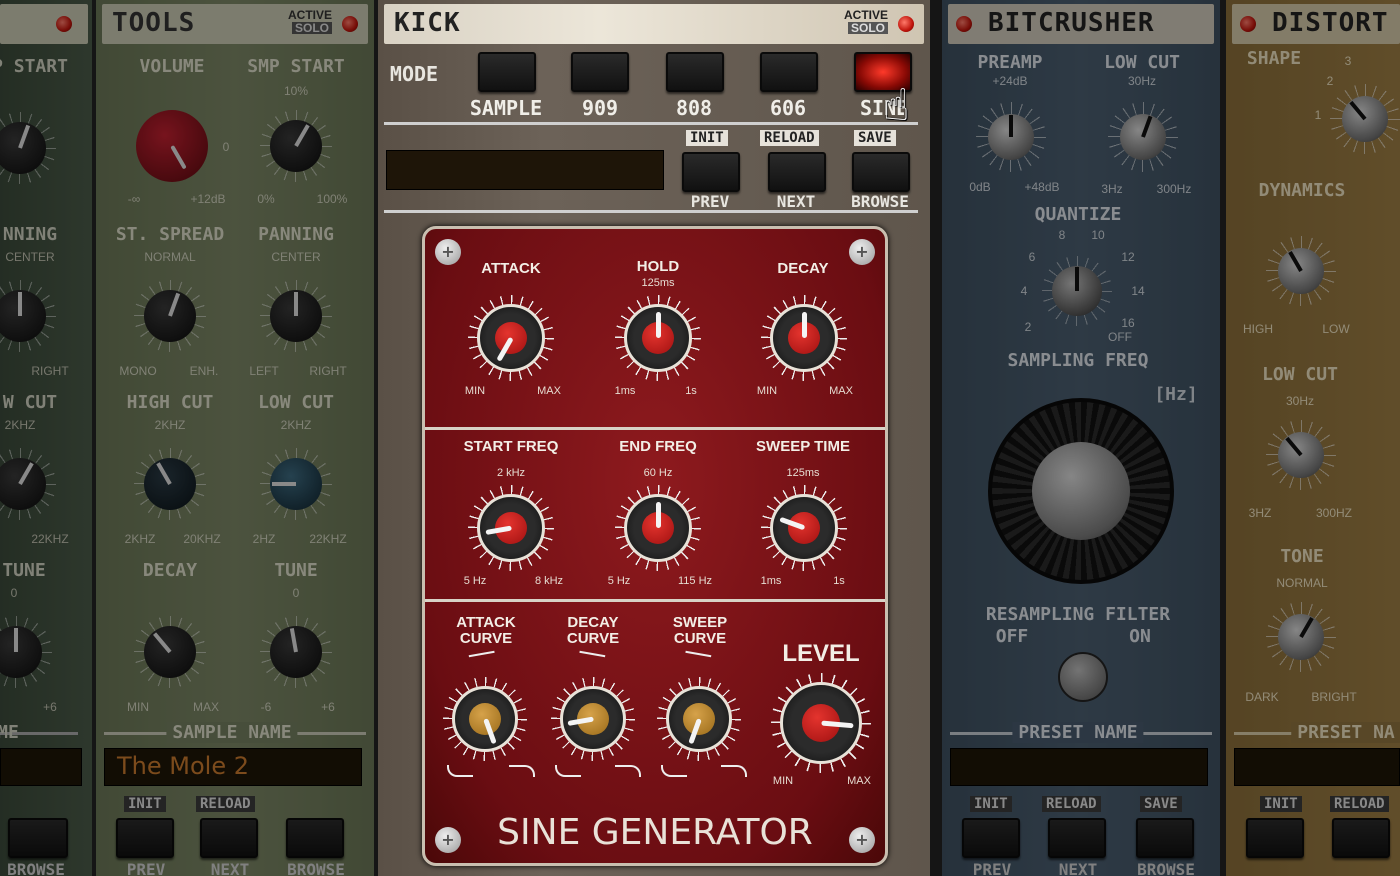 This screenshot has height=876, width=1400. What do you see at coordinates (511, 338) in the screenshot?
I see `attack-knob` at bounding box center [511, 338].